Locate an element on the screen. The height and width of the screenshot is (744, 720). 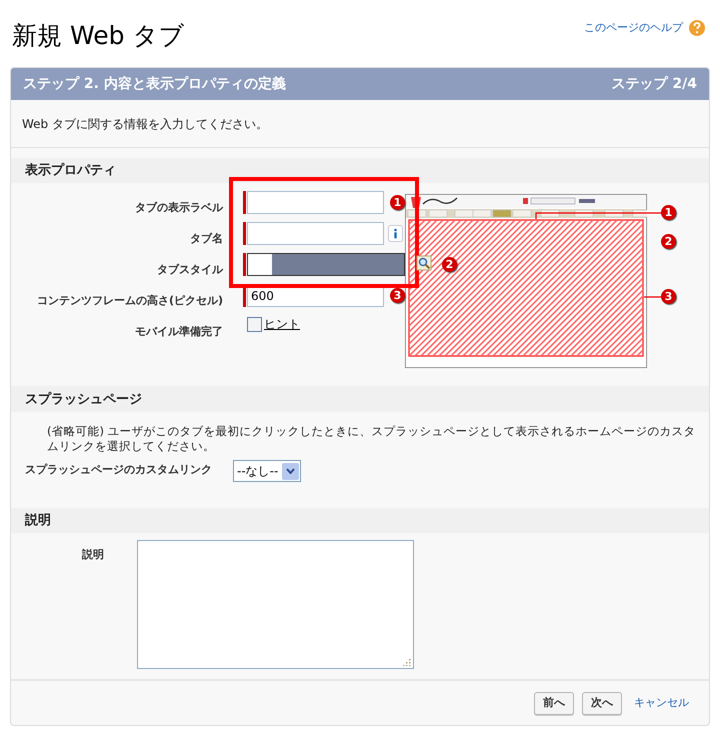
tab-style-field is located at coordinates (326, 264).